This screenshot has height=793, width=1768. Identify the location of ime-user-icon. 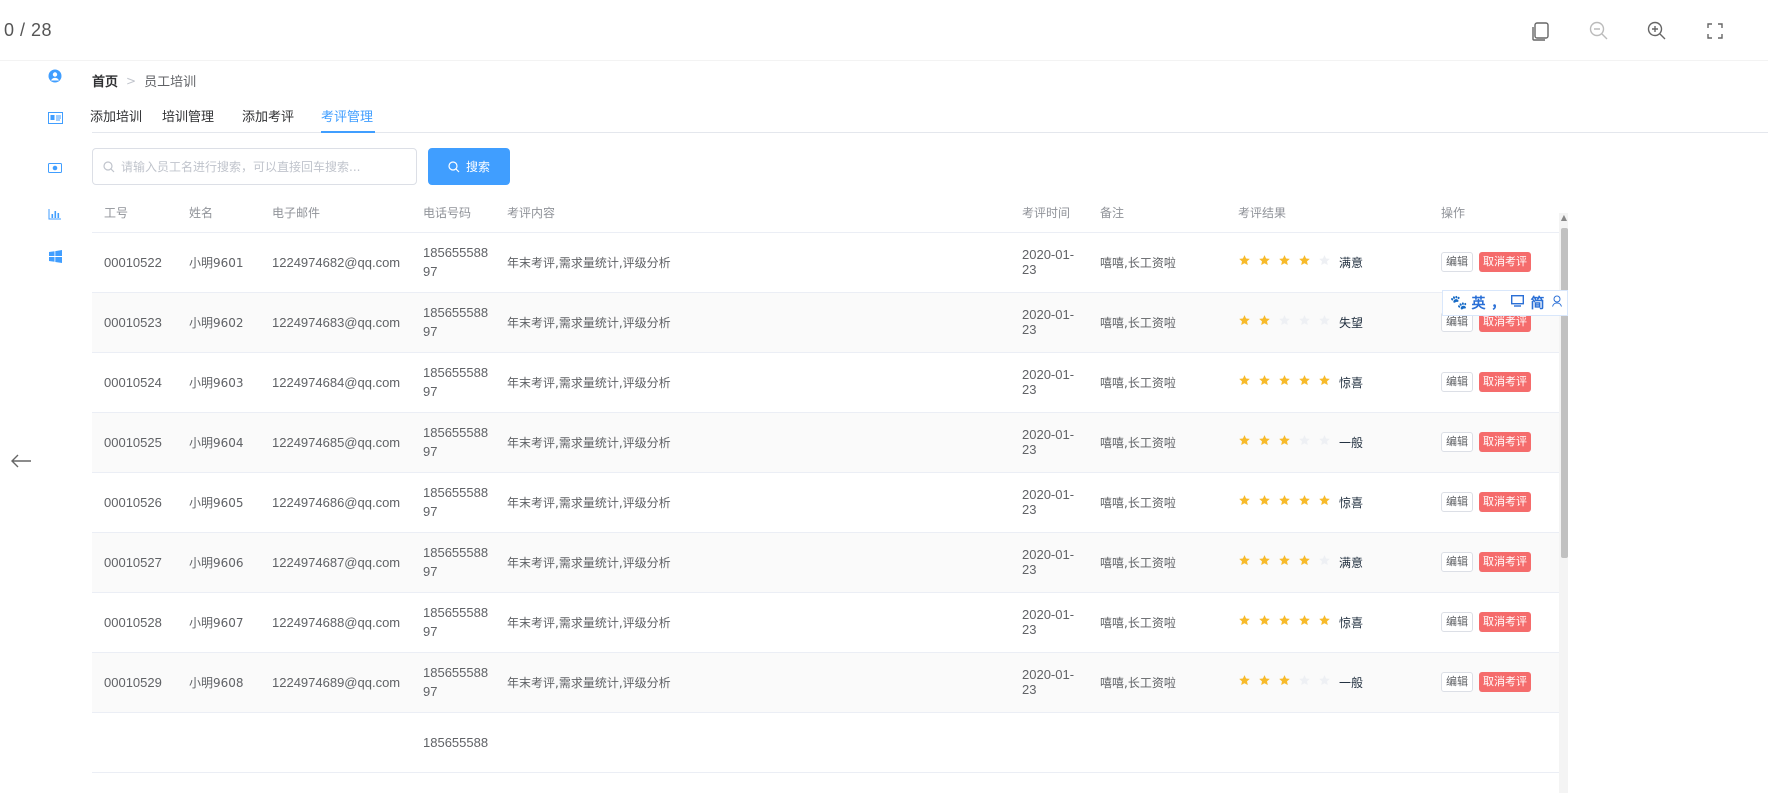
(1557, 303).